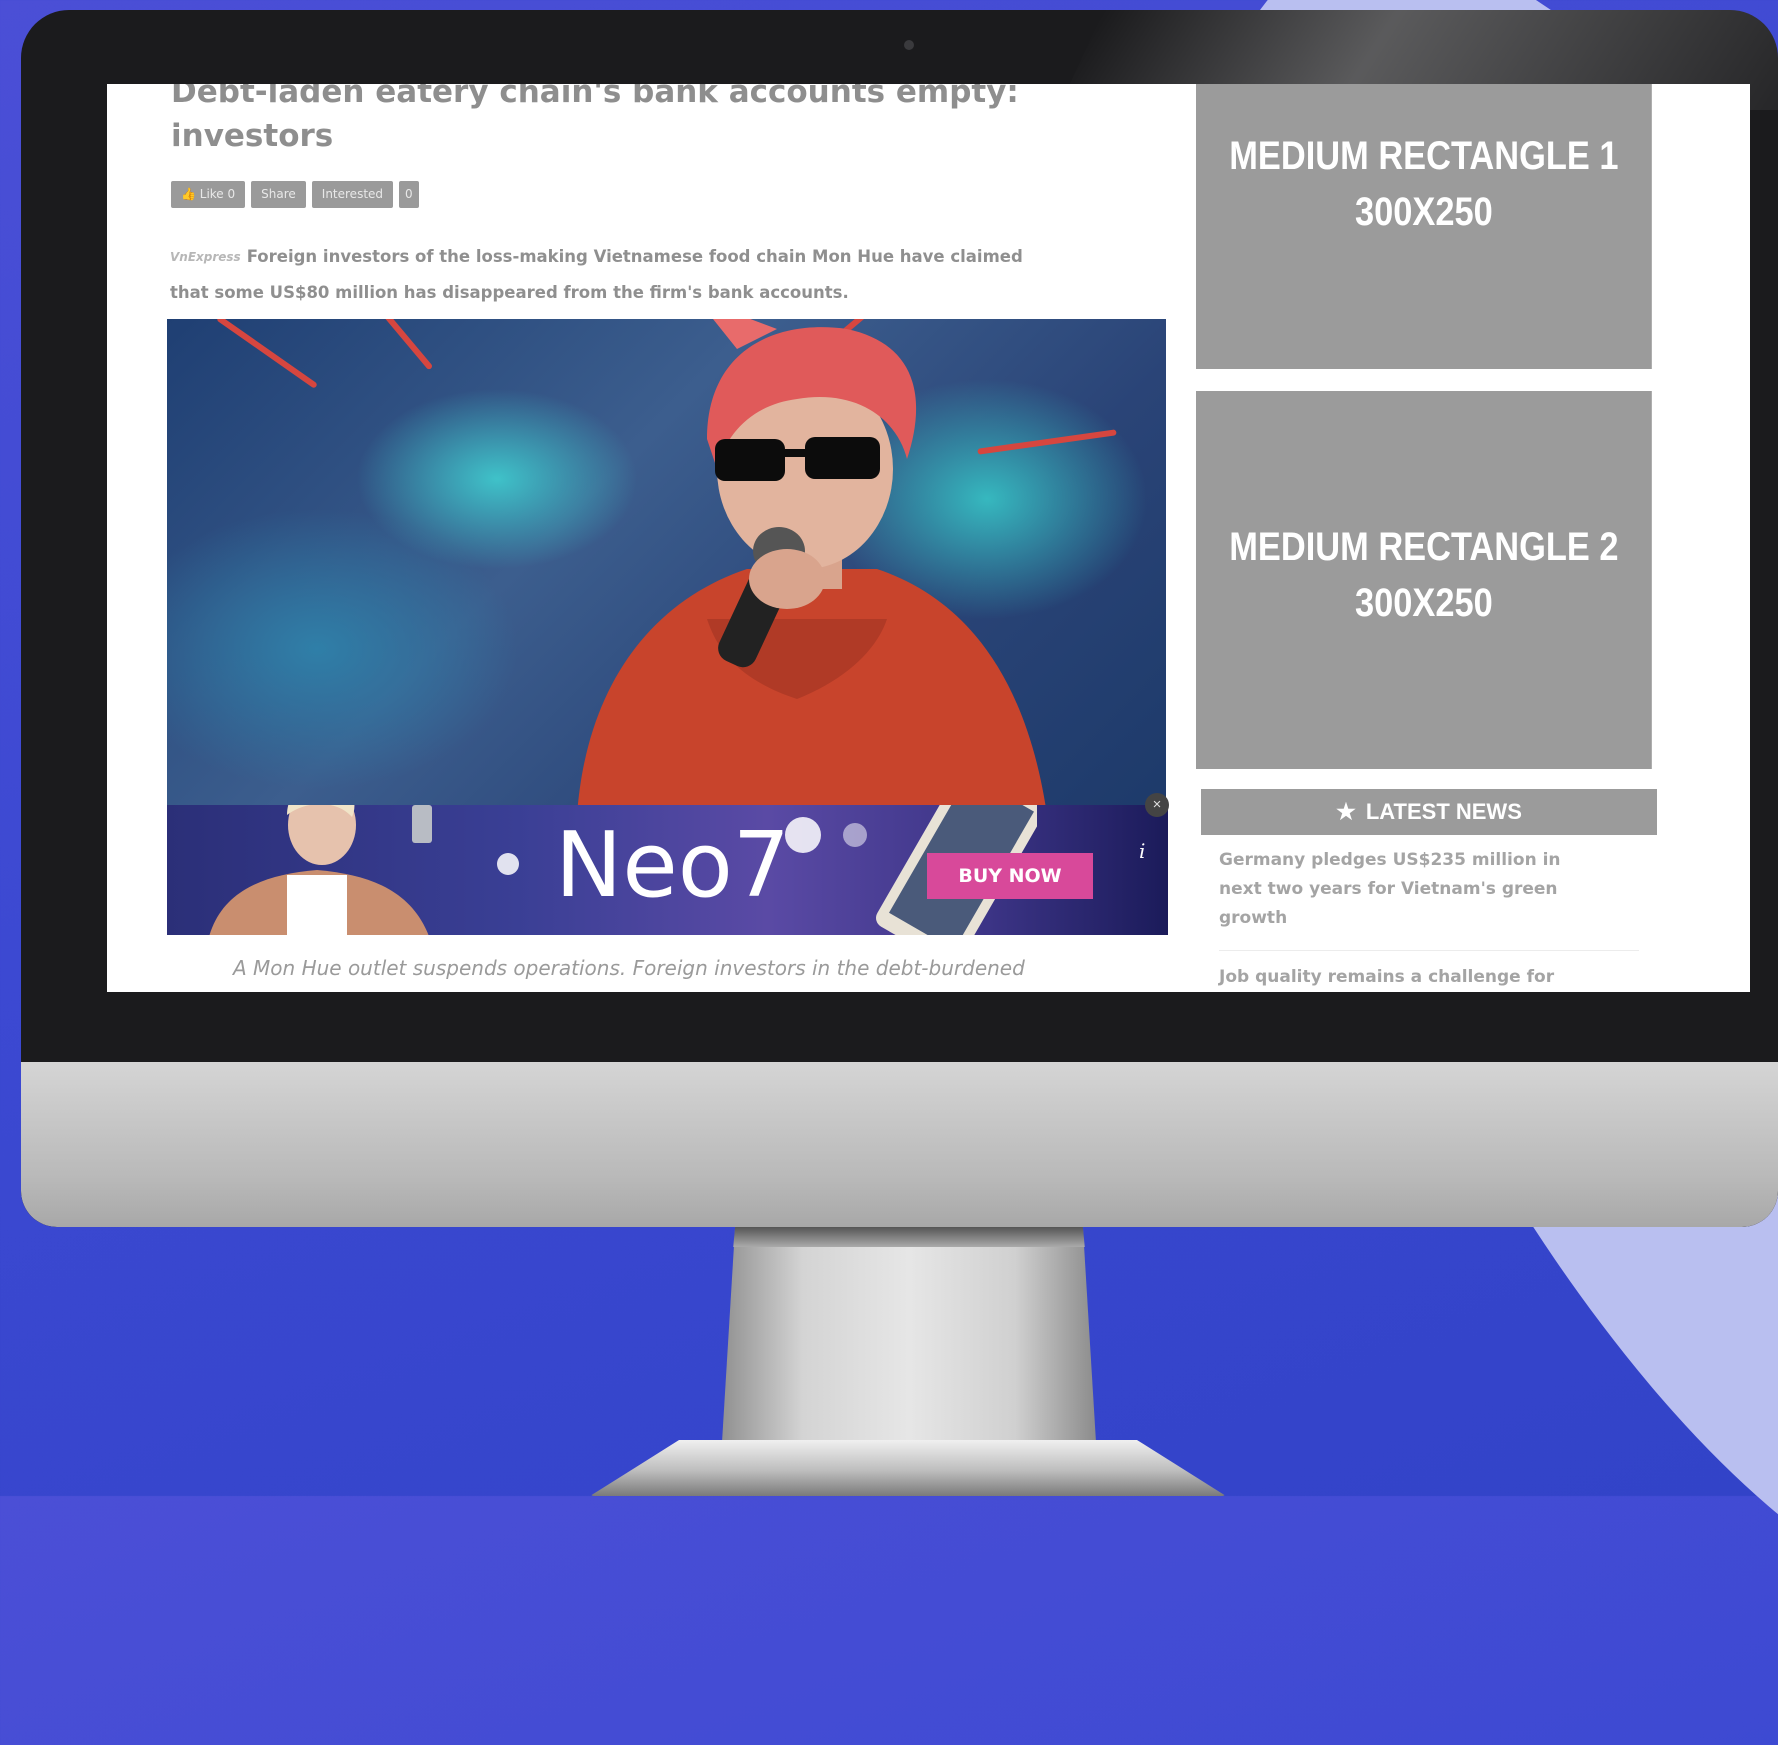 This screenshot has width=1778, height=1745. What do you see at coordinates (812, 567) in the screenshot?
I see `singer-illustration` at bounding box center [812, 567].